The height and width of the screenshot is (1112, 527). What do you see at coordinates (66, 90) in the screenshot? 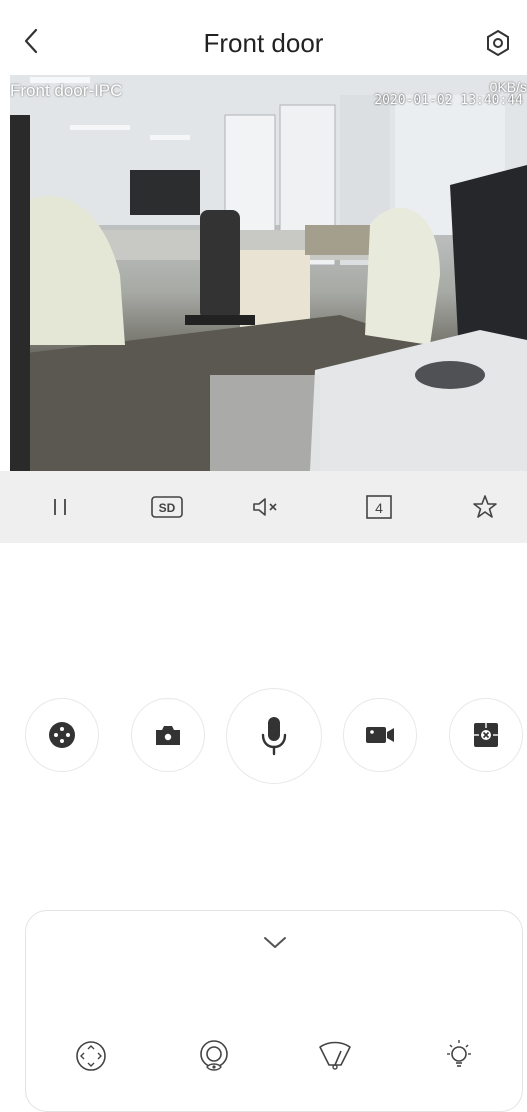
I see `camera-name-overlay: Front door-IPC` at bounding box center [66, 90].